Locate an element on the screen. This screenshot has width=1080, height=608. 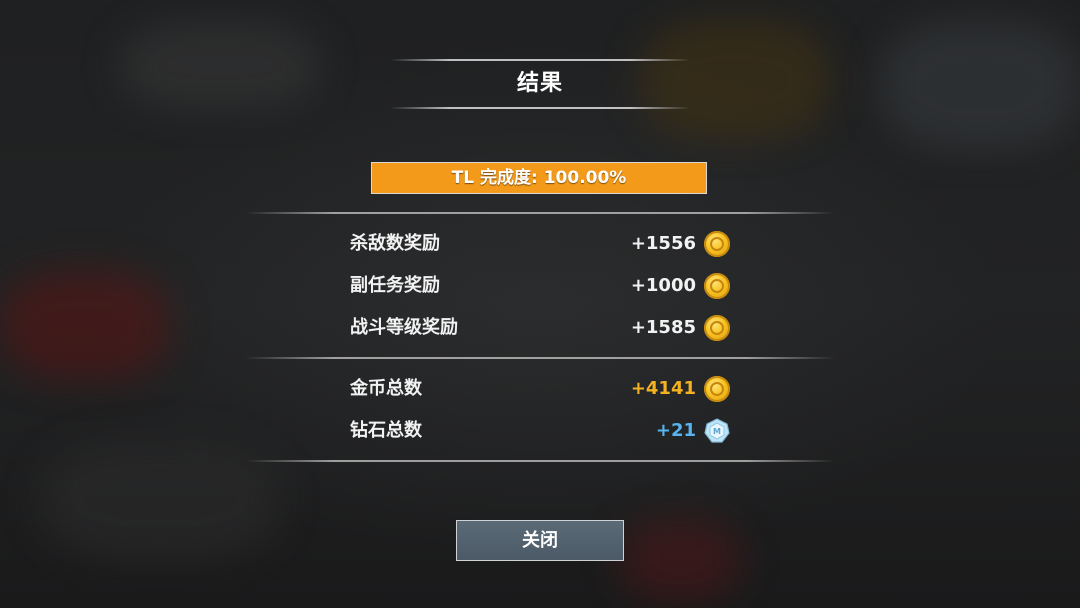
completion-progress-bar: TL 完成度: 100.00% is located at coordinates (539, 178).